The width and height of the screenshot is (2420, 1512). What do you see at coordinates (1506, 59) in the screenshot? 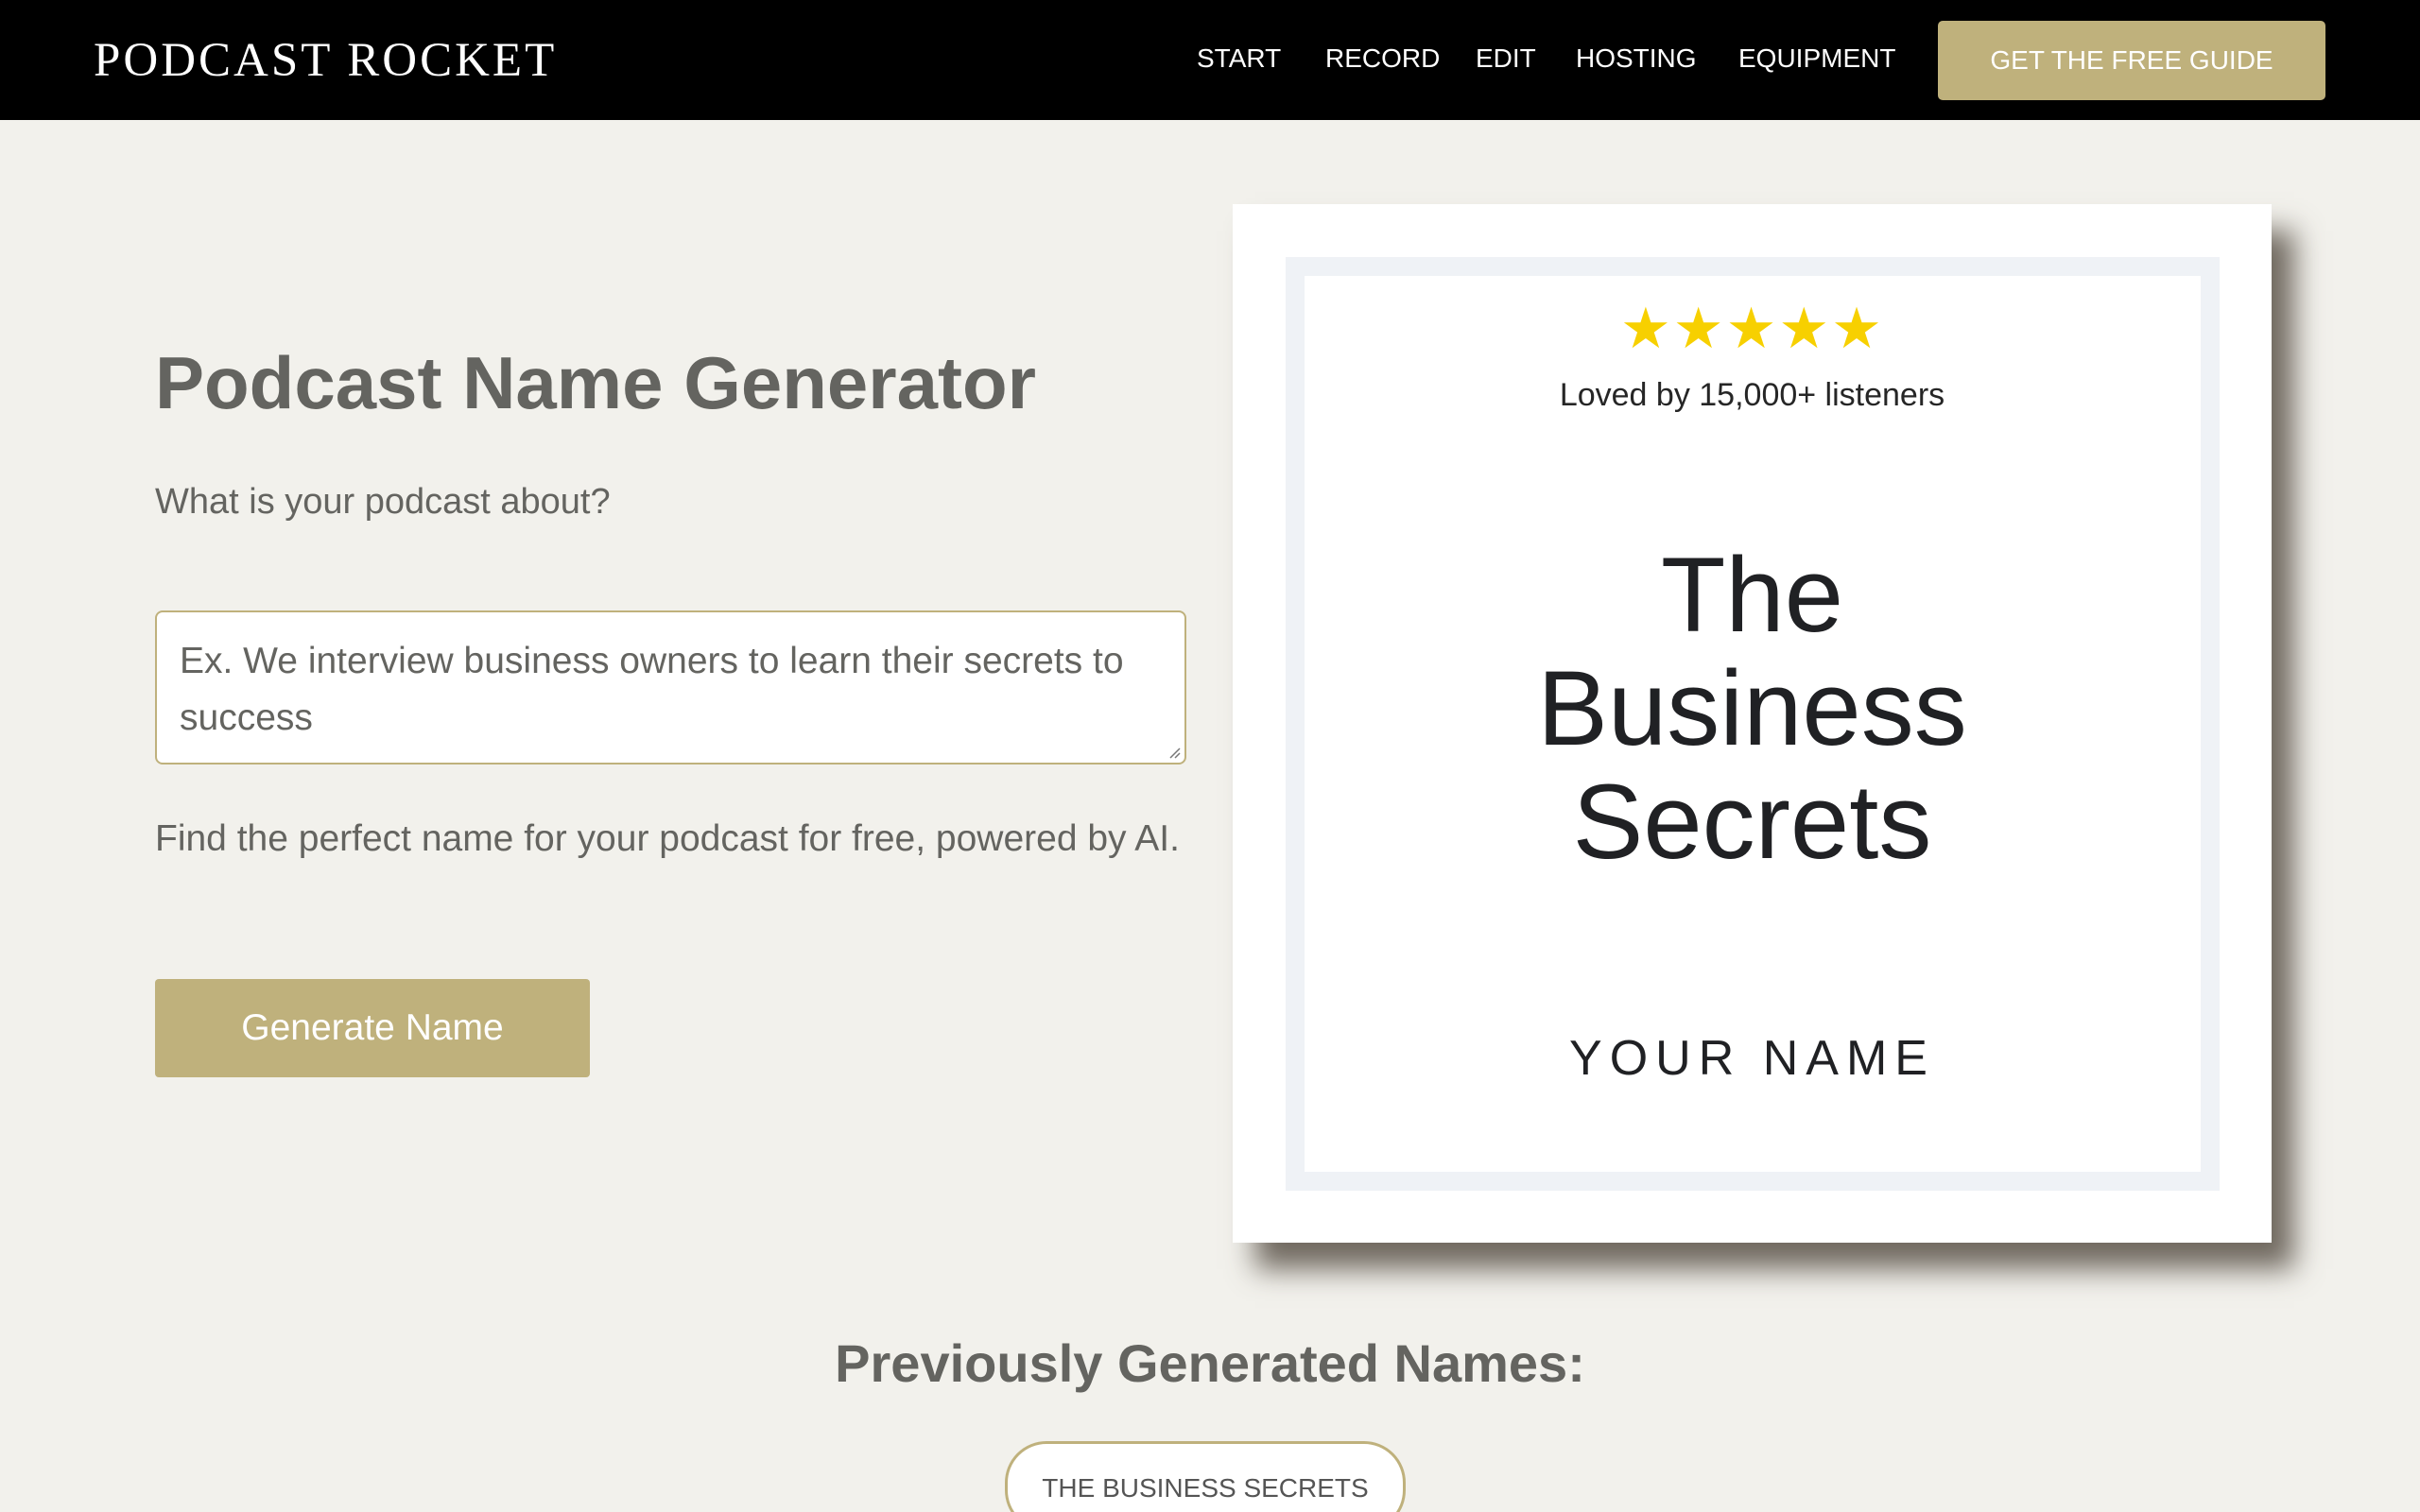
I see `nav-edit-link: EDIT` at bounding box center [1506, 59].